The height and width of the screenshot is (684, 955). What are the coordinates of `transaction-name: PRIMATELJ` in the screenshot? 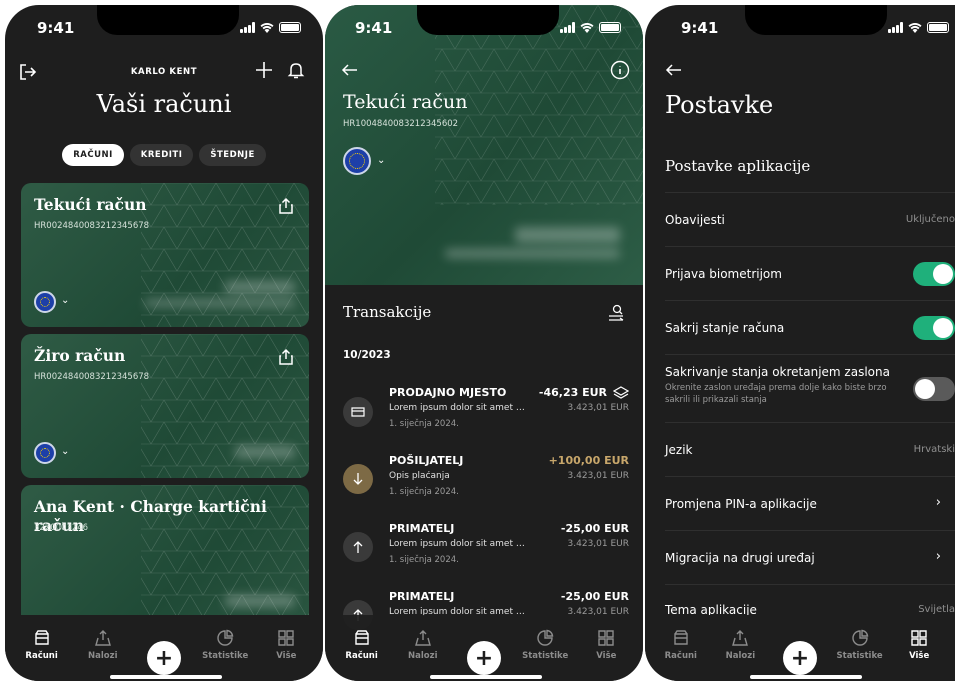 It's located at (422, 528).